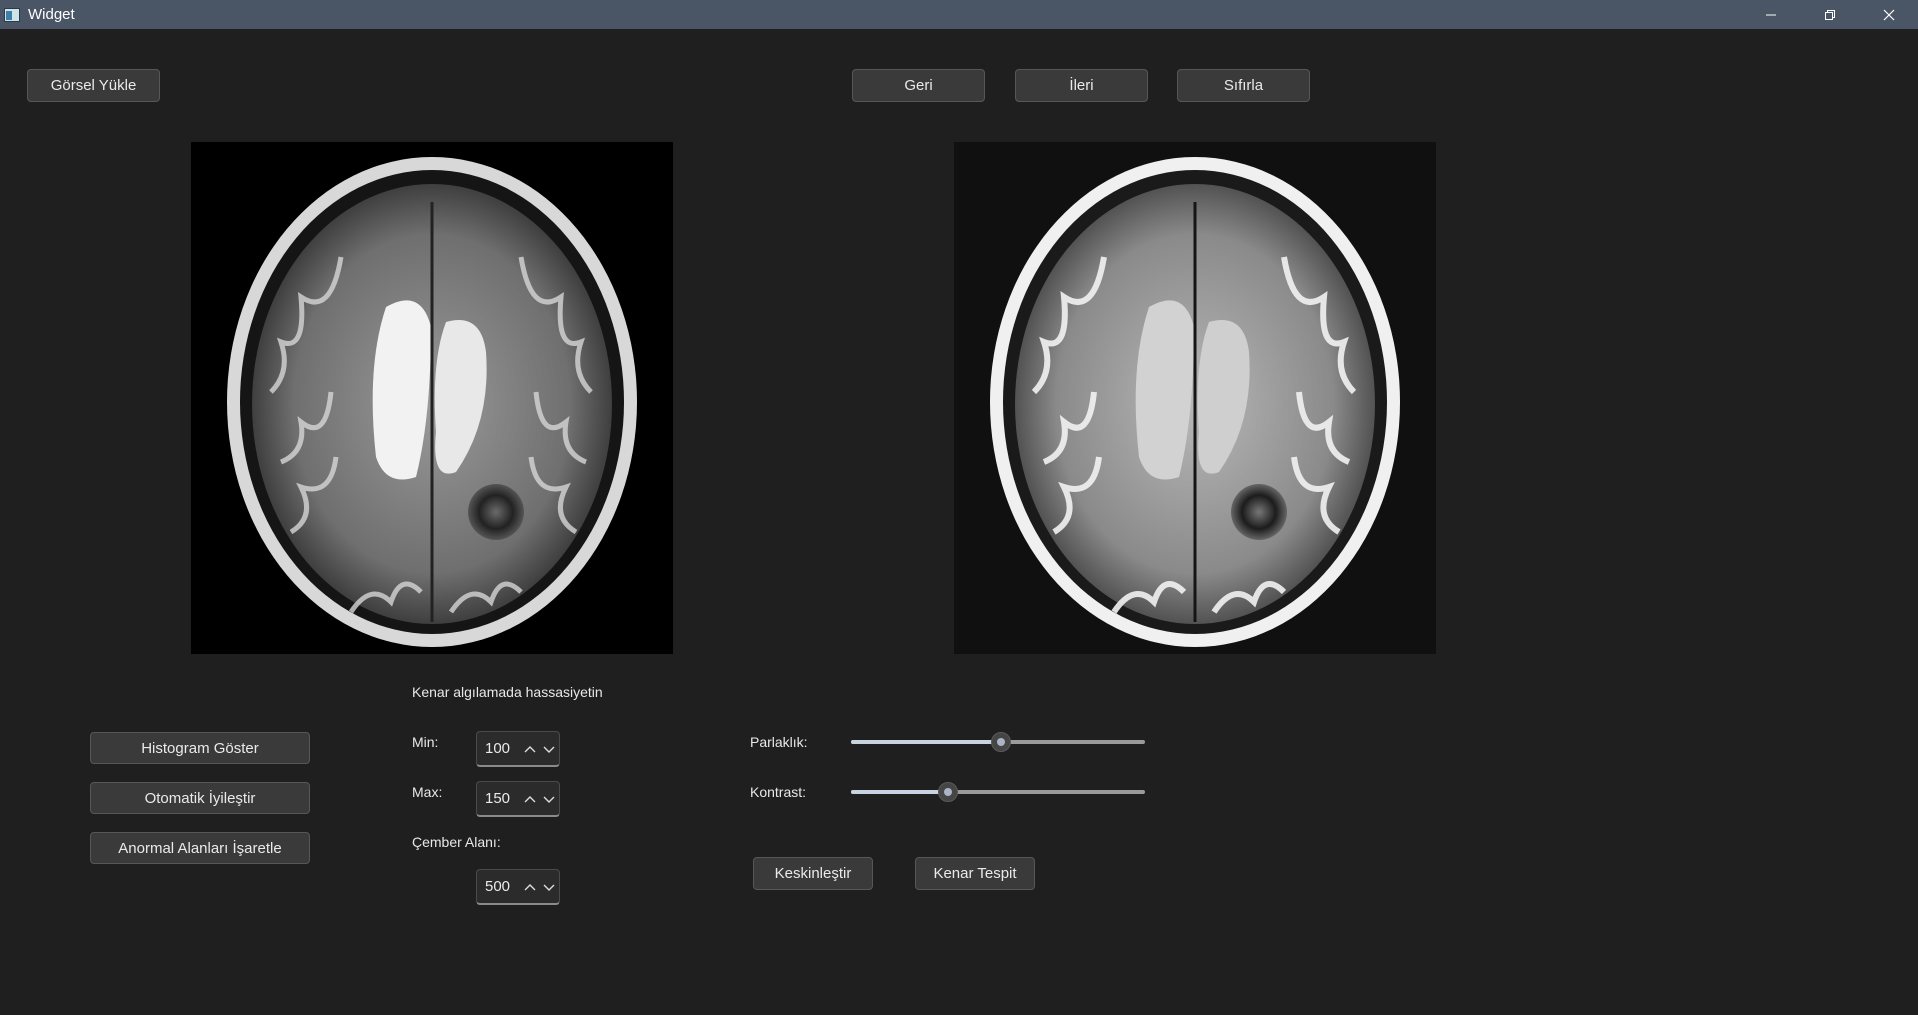 This screenshot has width=1918, height=1015. I want to click on window-title: Widget, so click(51, 14).